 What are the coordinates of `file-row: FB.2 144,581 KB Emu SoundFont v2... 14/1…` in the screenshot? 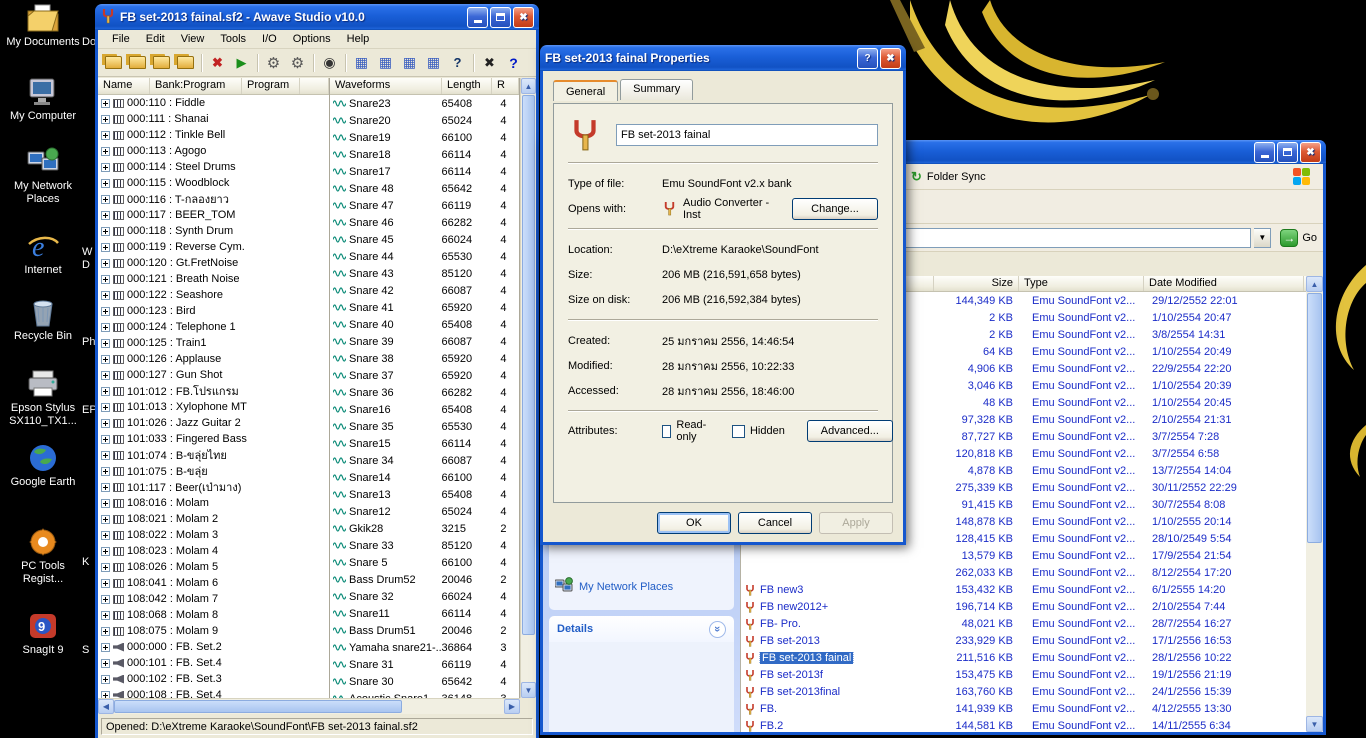 It's located at (1023, 724).